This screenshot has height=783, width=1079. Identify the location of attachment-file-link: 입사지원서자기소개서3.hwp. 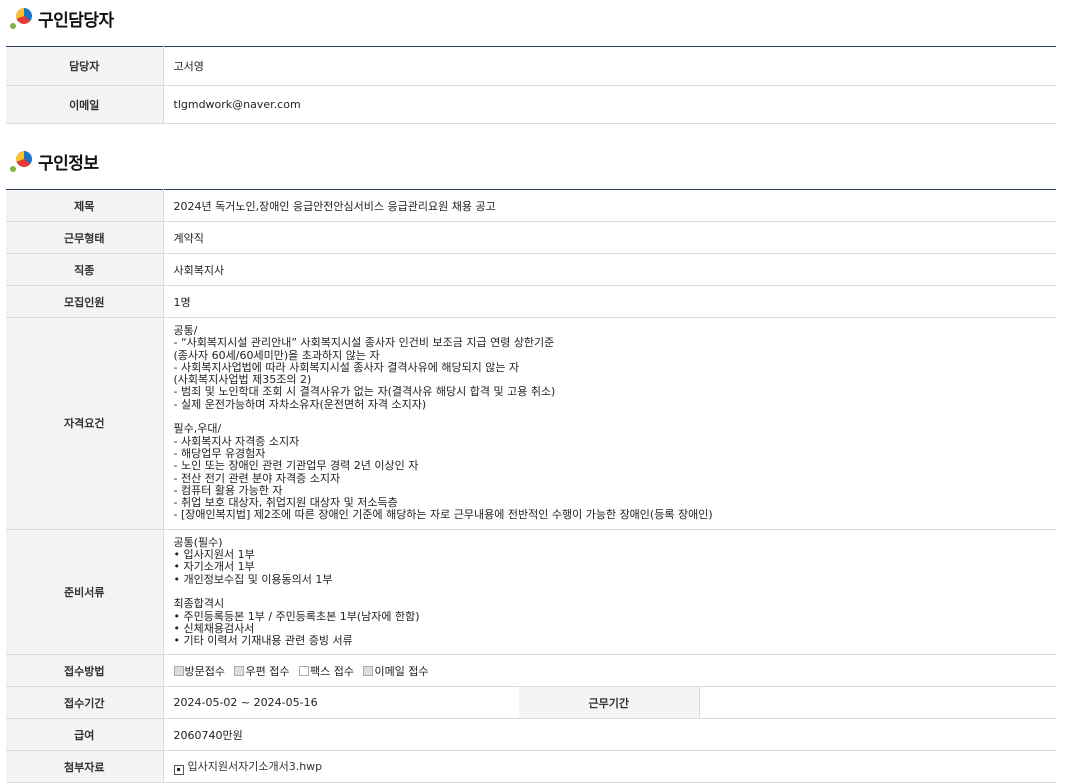
(255, 766).